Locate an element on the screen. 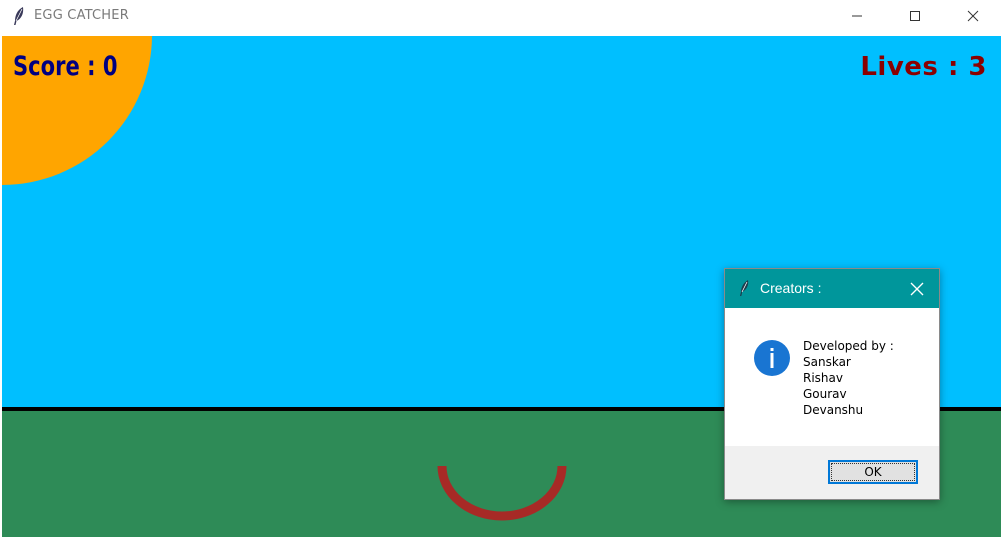 This screenshot has width=1002, height=539. score-label: Score : 0 is located at coordinates (65, 66).